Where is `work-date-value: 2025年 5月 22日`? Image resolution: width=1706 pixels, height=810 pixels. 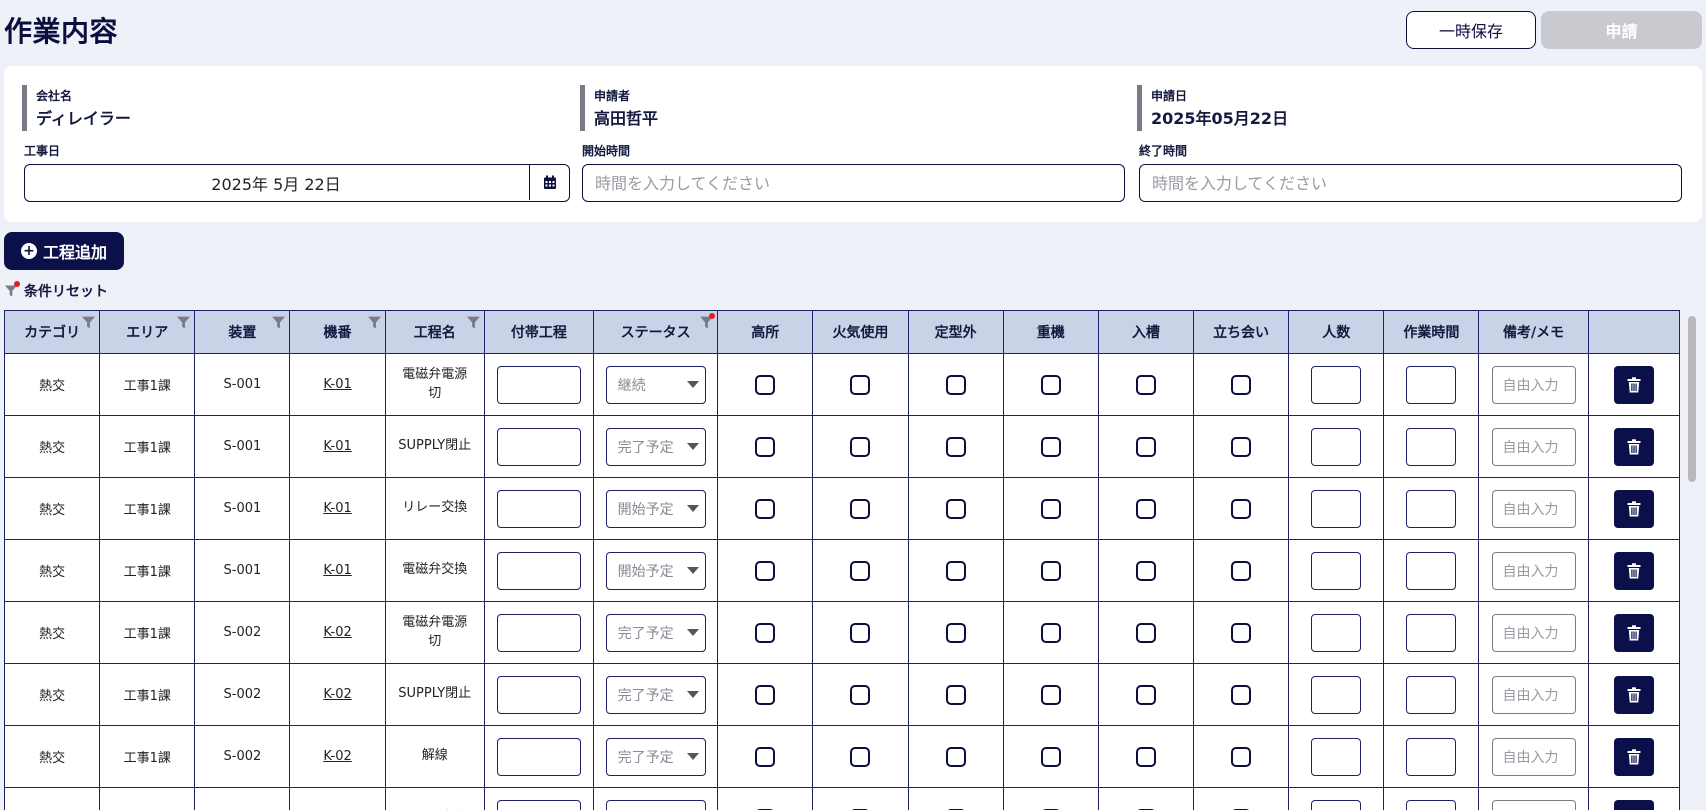 work-date-value: 2025年 5月 22日 is located at coordinates (276, 182).